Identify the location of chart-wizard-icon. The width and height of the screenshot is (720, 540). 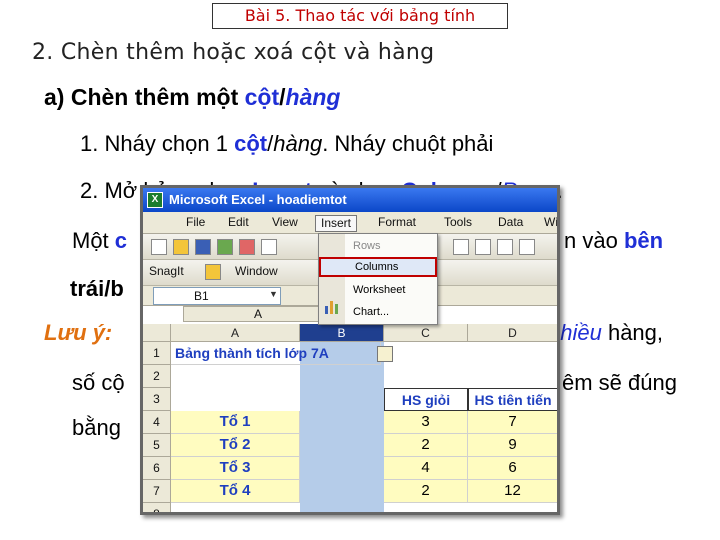
(505, 247).